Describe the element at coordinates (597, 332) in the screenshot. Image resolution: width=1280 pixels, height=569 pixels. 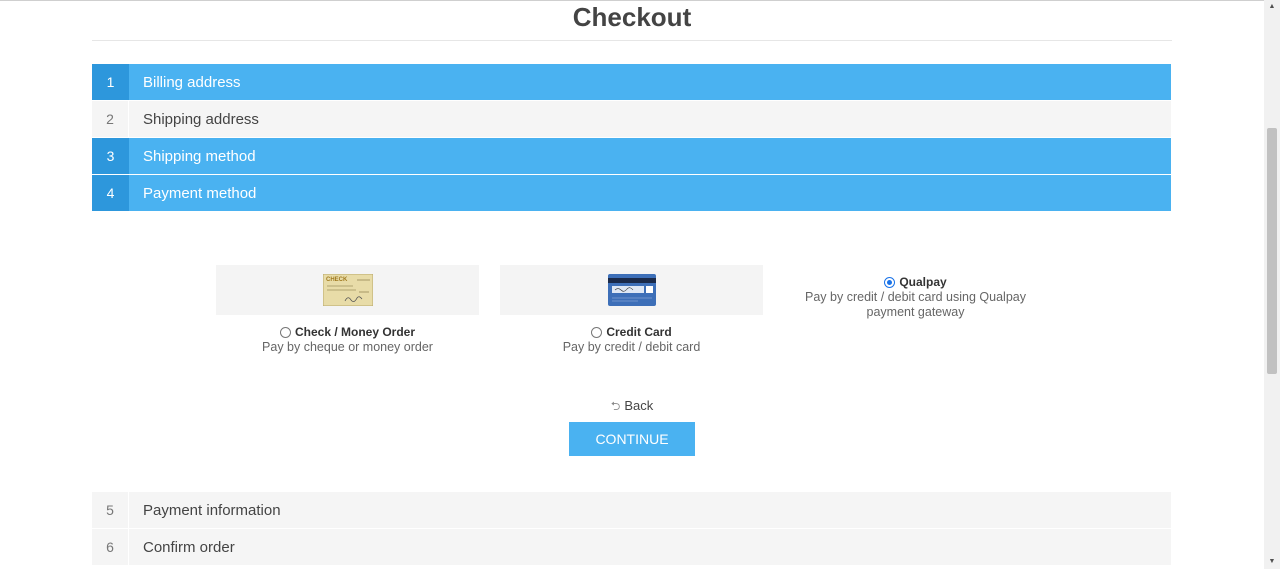
I see `credit-card-radio` at that location.